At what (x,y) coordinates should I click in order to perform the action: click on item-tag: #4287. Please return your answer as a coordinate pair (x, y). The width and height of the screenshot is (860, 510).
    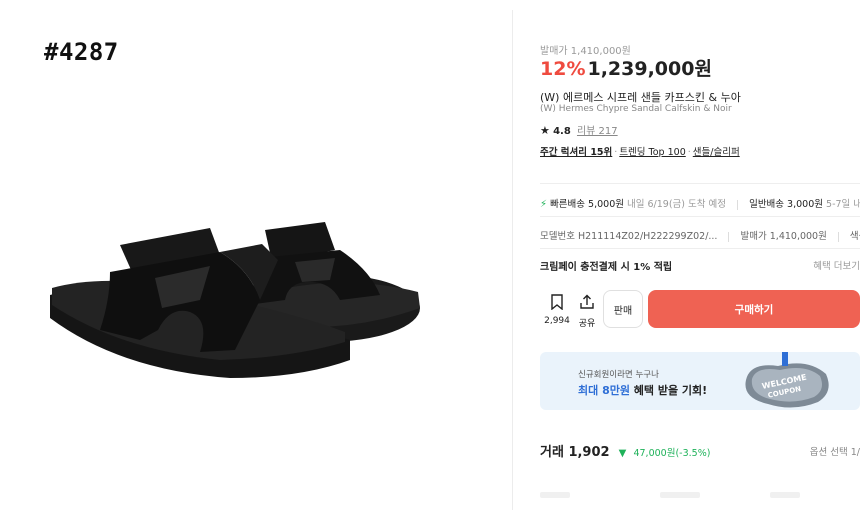
    Looking at the image, I should click on (81, 52).